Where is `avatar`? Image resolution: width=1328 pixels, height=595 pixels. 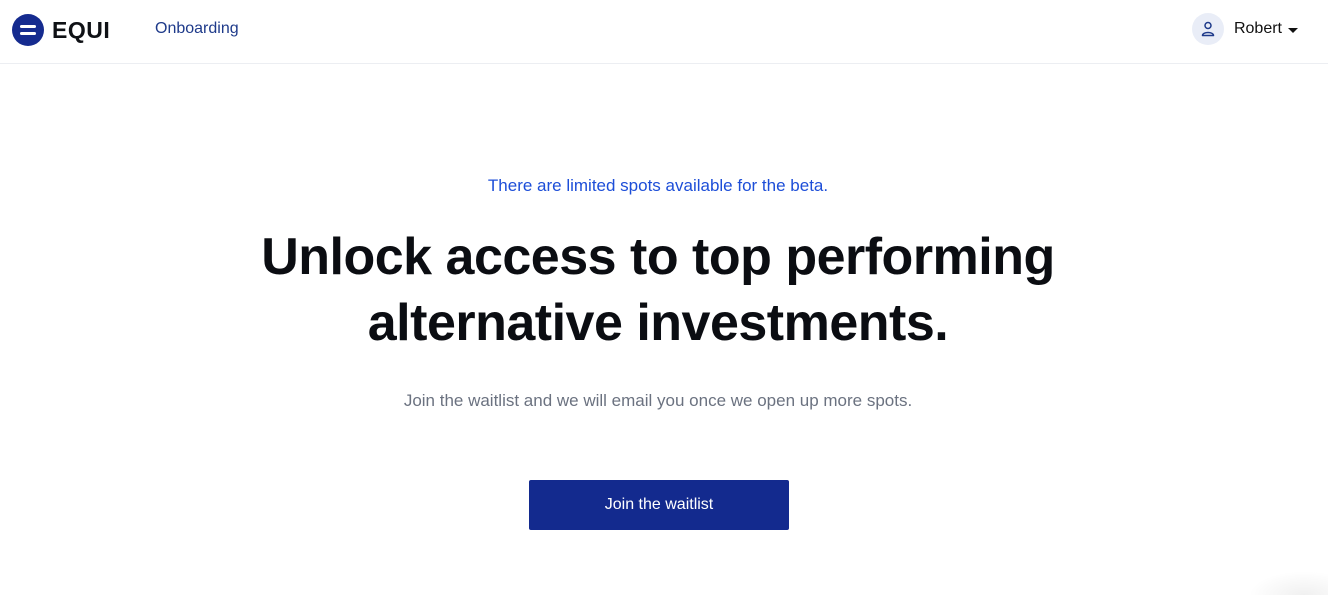 avatar is located at coordinates (1207, 29).